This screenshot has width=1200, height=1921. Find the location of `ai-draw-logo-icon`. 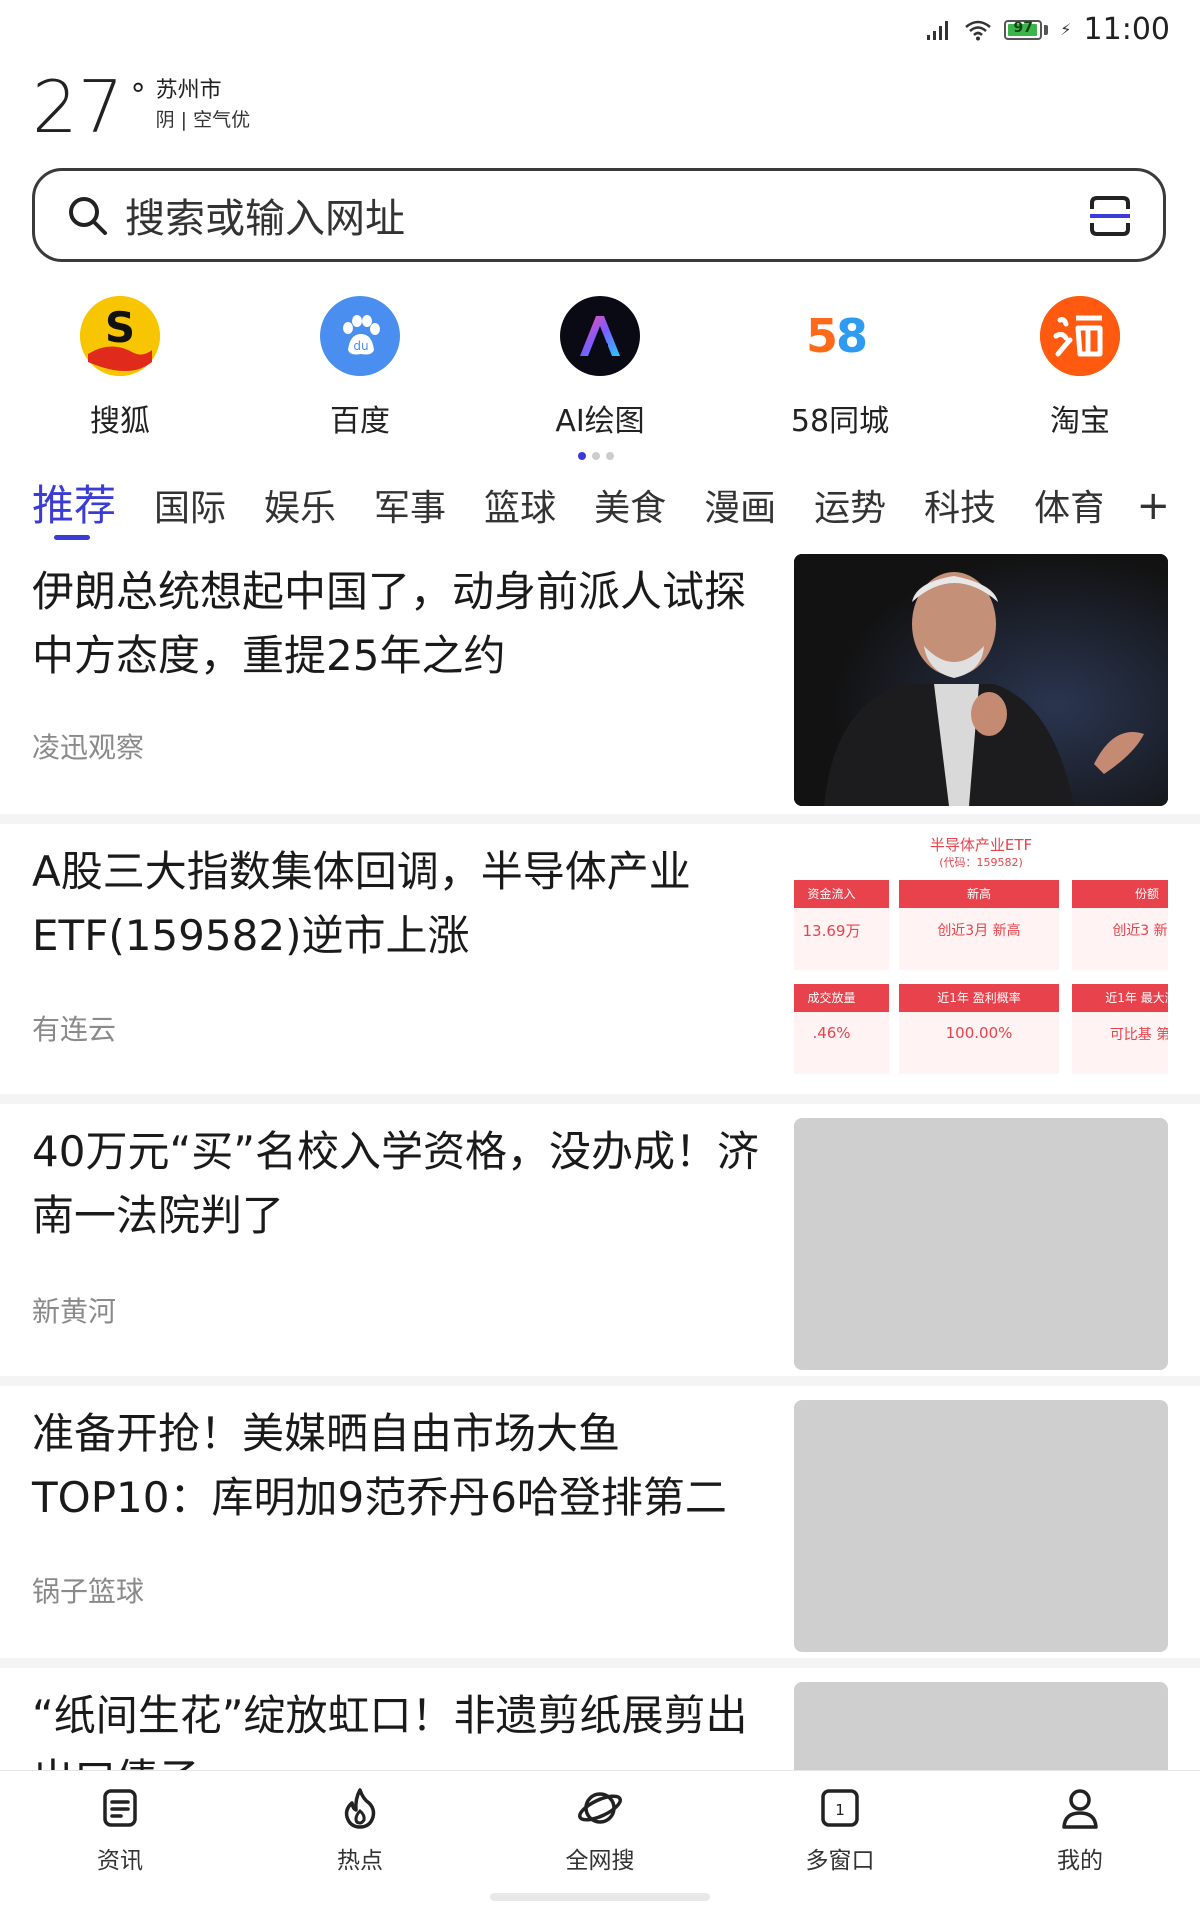

ai-draw-logo-icon is located at coordinates (600, 336).